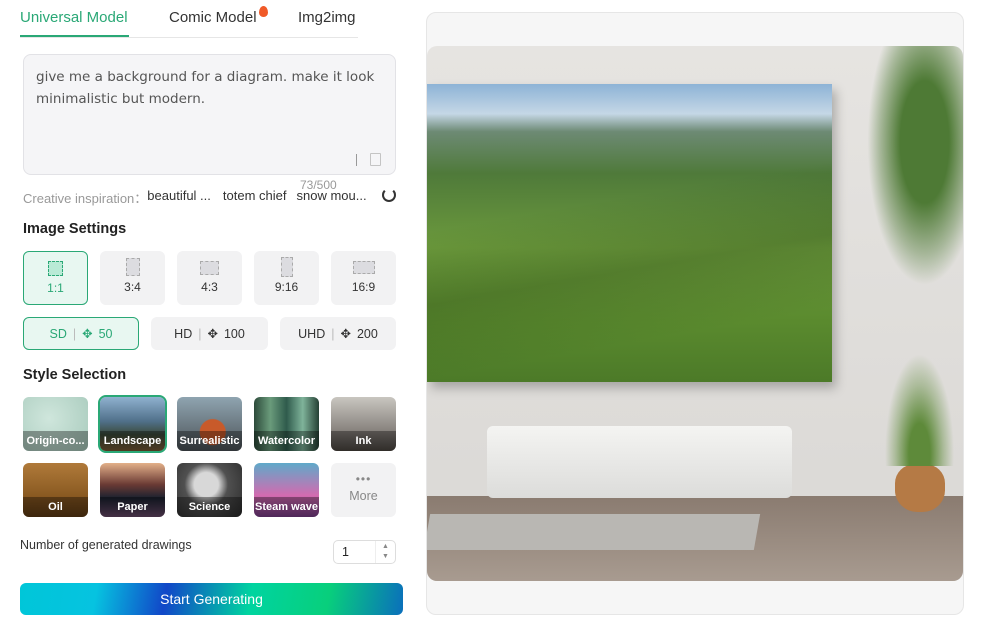  I want to click on sofa, so click(639, 462).